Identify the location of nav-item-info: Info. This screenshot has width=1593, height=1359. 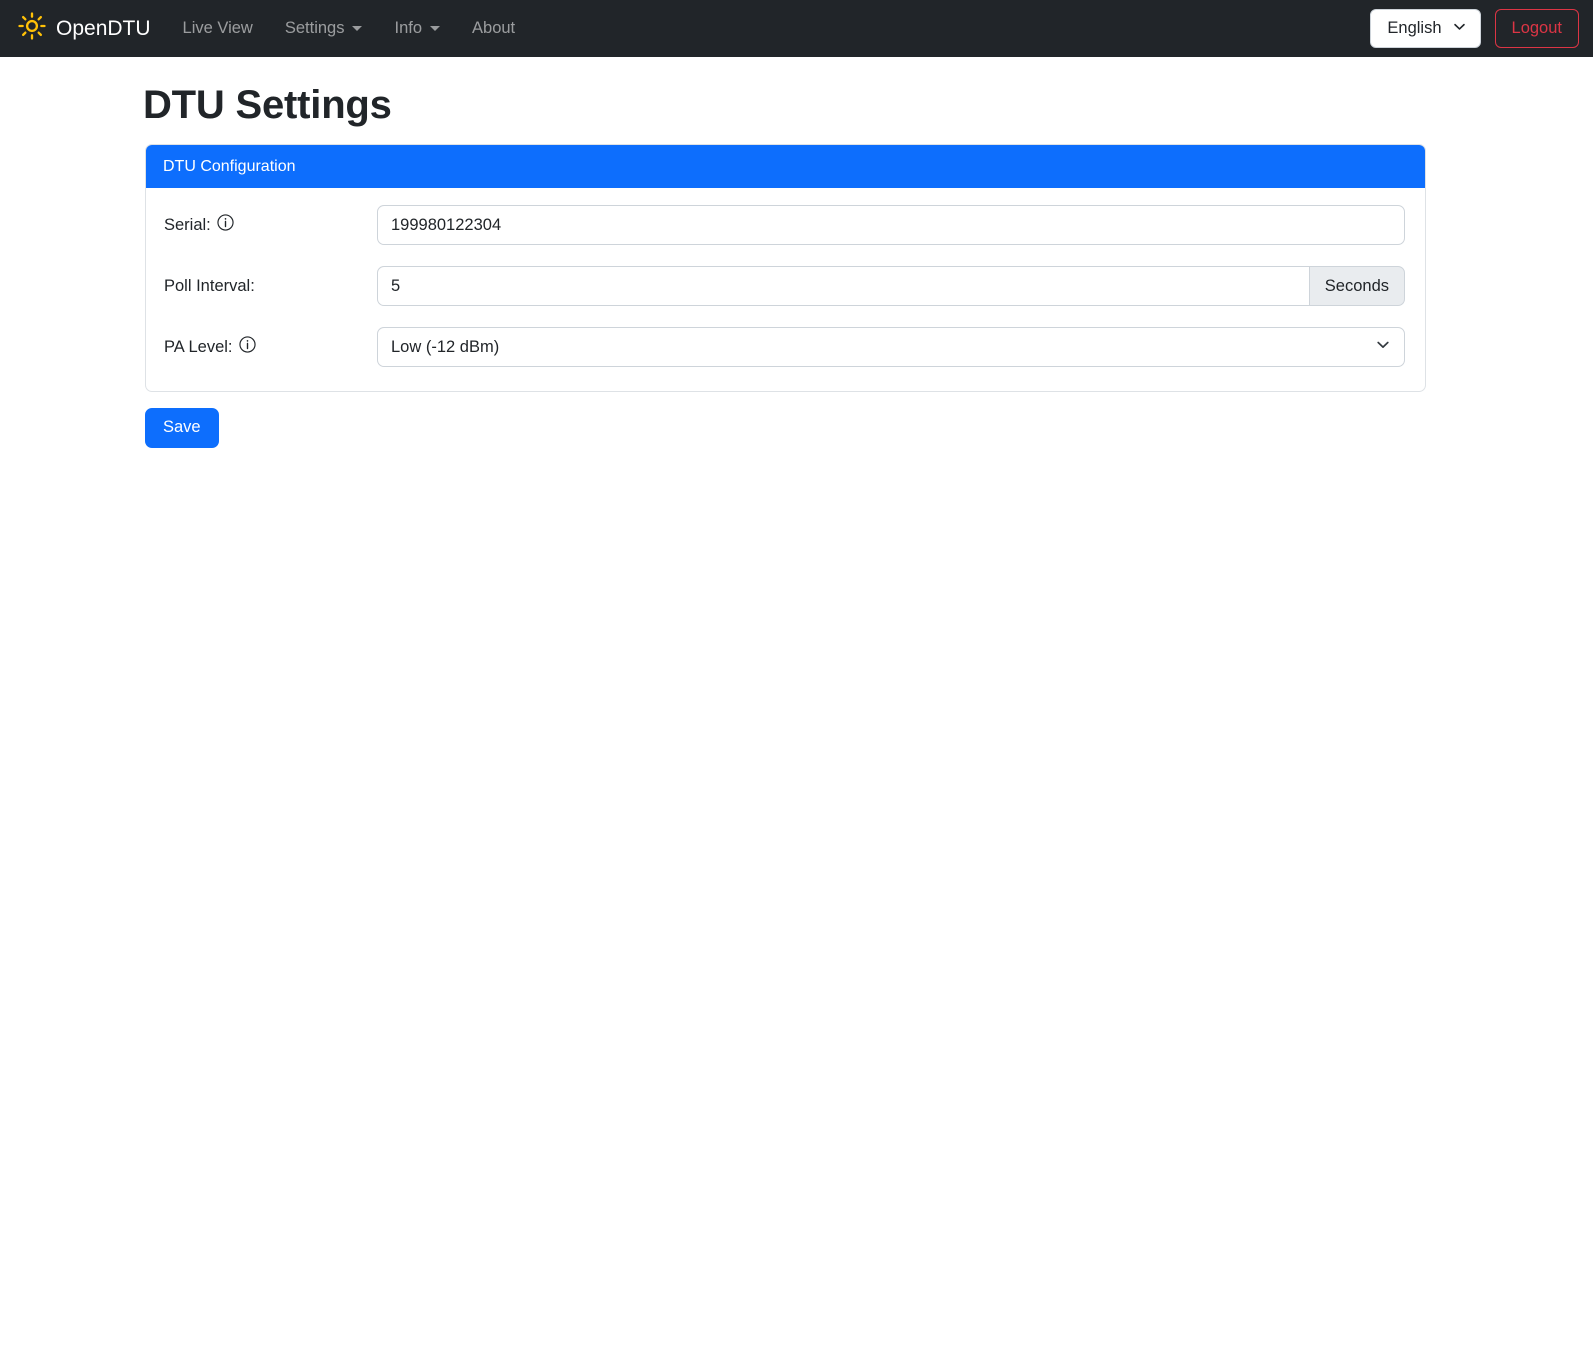
(417, 28).